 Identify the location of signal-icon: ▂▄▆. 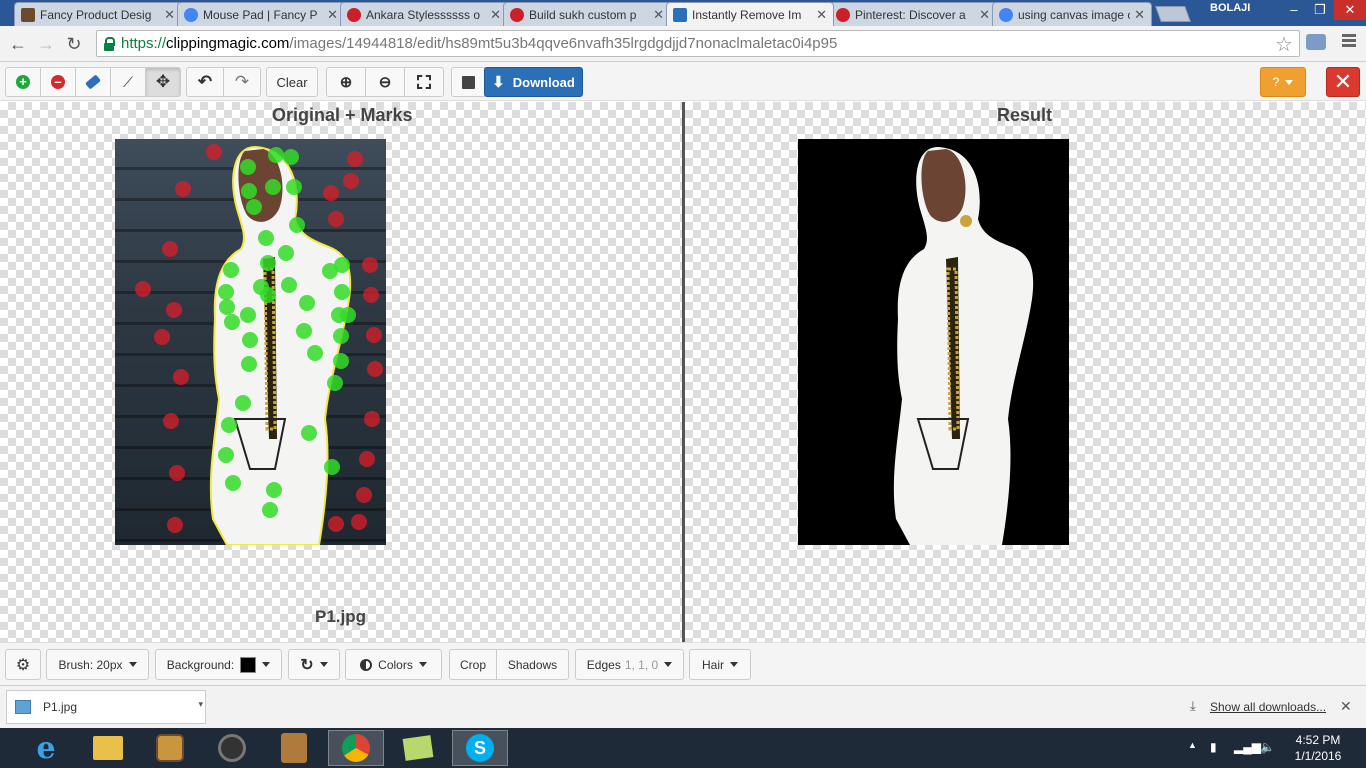
(1247, 747).